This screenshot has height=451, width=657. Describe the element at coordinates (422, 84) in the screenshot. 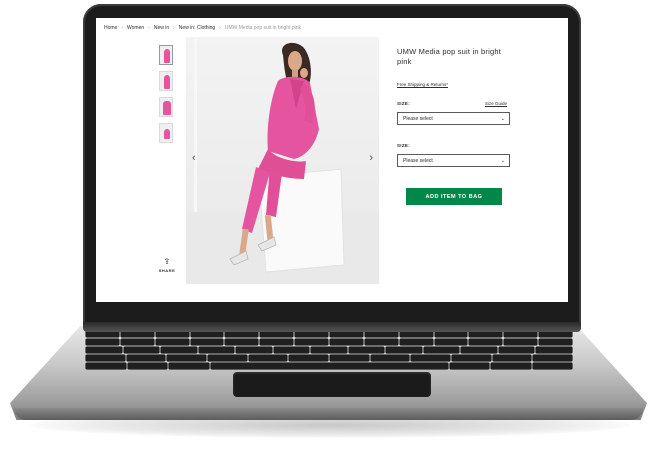

I see `free-shipping-link: Free Shipping & Returns*` at that location.